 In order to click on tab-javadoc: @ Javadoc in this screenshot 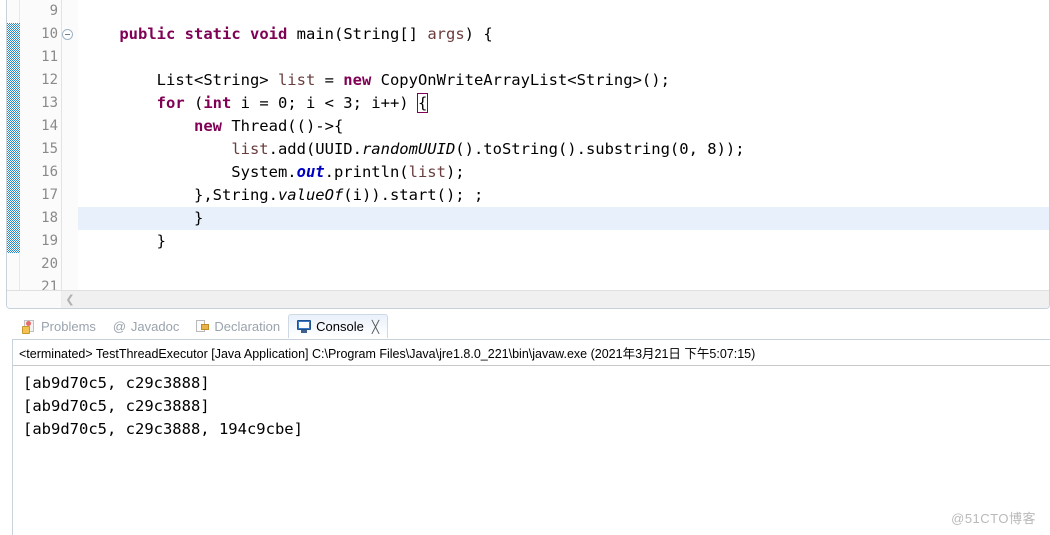, I will do `click(145, 326)`.